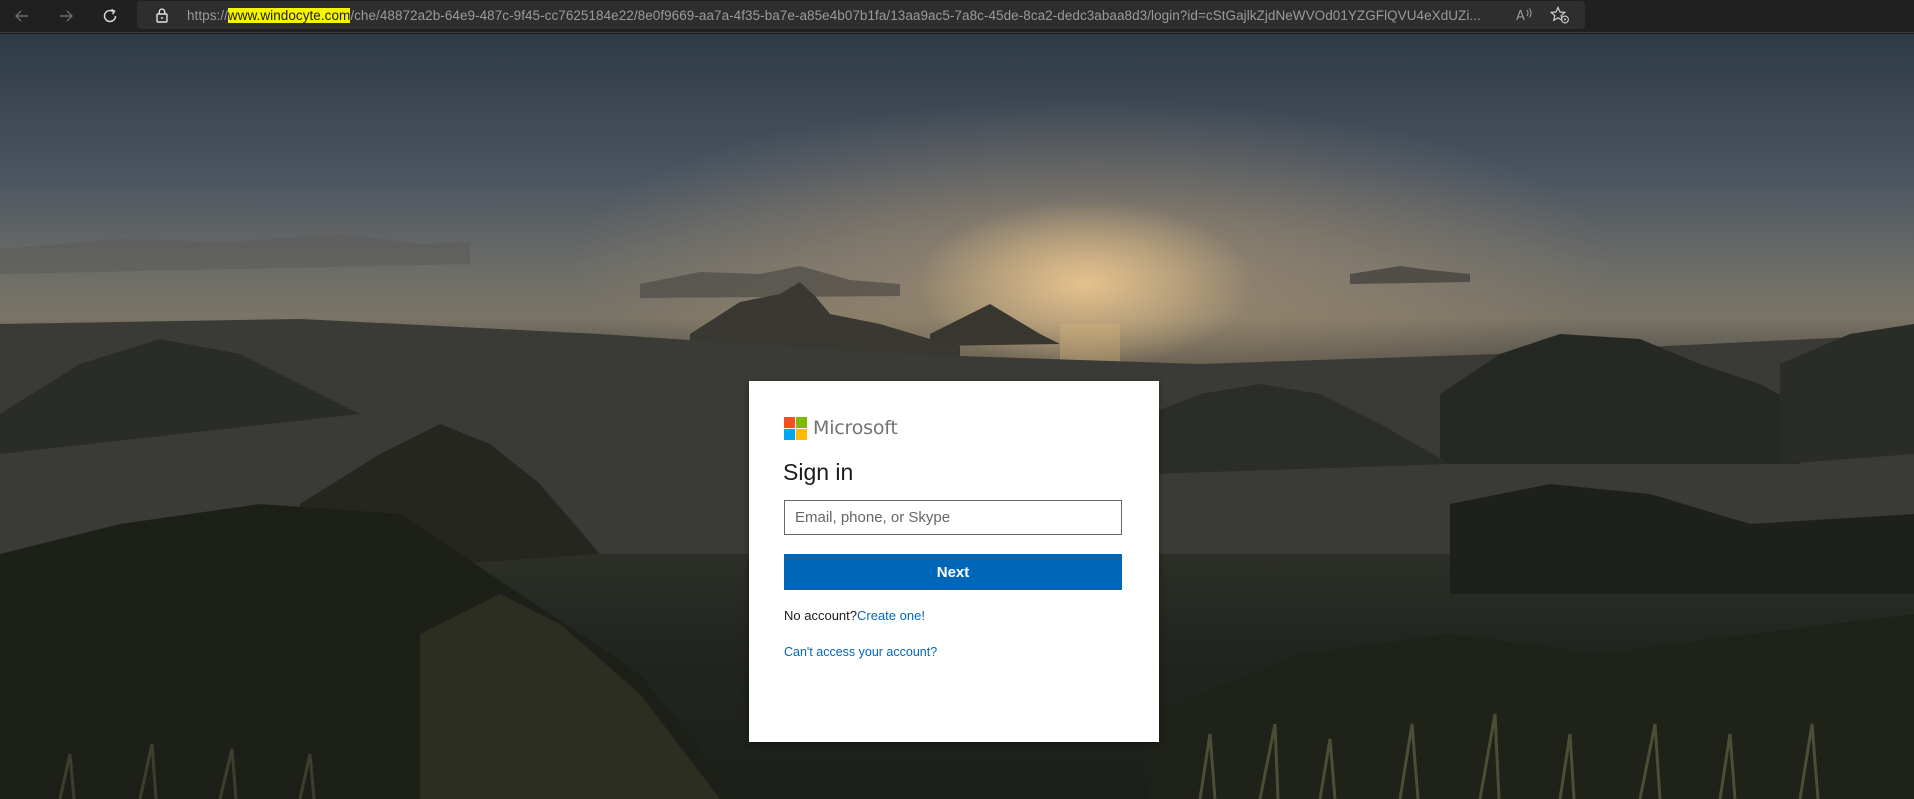 The width and height of the screenshot is (1914, 799). I want to click on microsoft-logo-icon, so click(795, 428).